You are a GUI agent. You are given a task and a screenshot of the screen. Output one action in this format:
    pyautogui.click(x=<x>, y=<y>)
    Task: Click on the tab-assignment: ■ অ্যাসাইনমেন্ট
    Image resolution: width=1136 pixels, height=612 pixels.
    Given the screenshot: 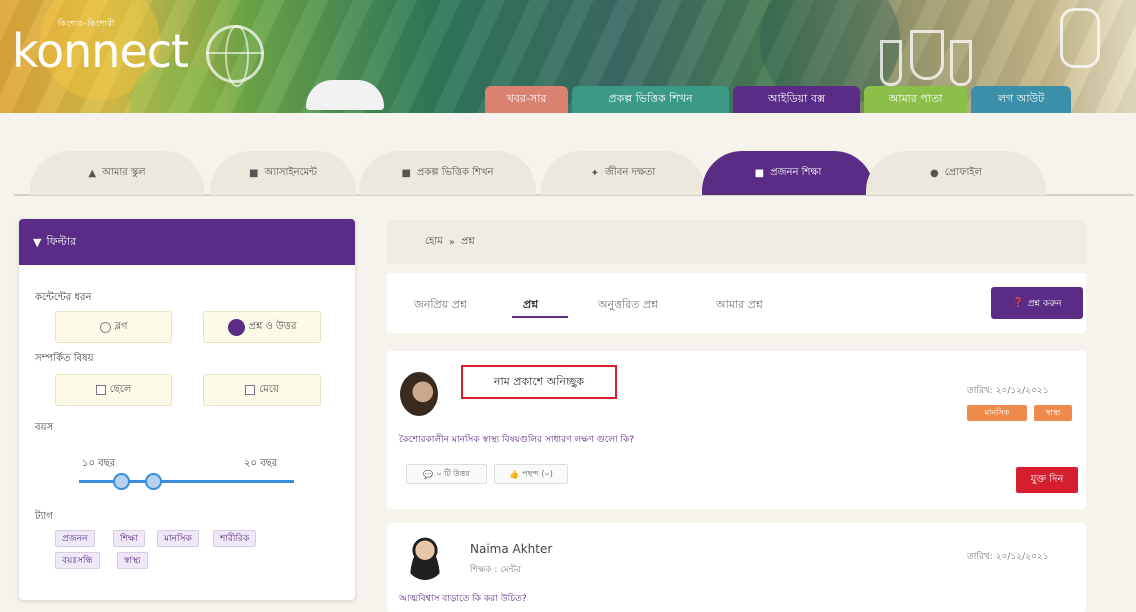 What is the action you would take?
    pyautogui.click(x=283, y=173)
    